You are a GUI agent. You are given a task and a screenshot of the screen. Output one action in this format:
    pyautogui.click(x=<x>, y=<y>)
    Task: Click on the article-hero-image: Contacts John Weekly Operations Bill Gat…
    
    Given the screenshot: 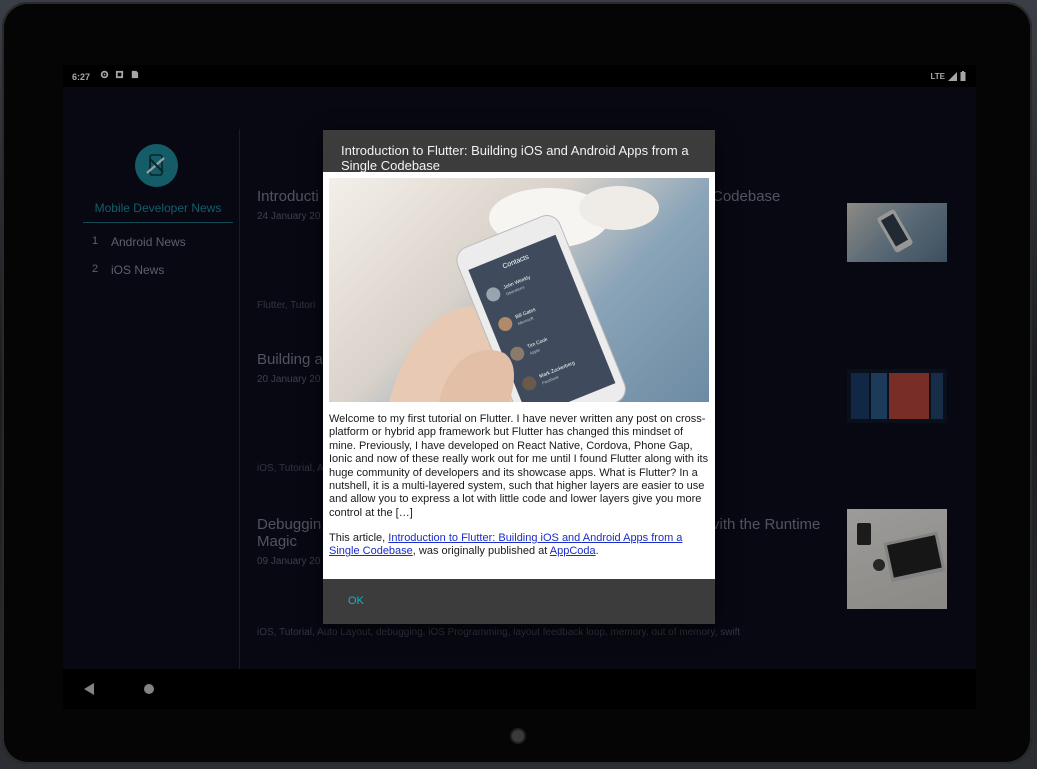 What is the action you would take?
    pyautogui.click(x=519, y=290)
    